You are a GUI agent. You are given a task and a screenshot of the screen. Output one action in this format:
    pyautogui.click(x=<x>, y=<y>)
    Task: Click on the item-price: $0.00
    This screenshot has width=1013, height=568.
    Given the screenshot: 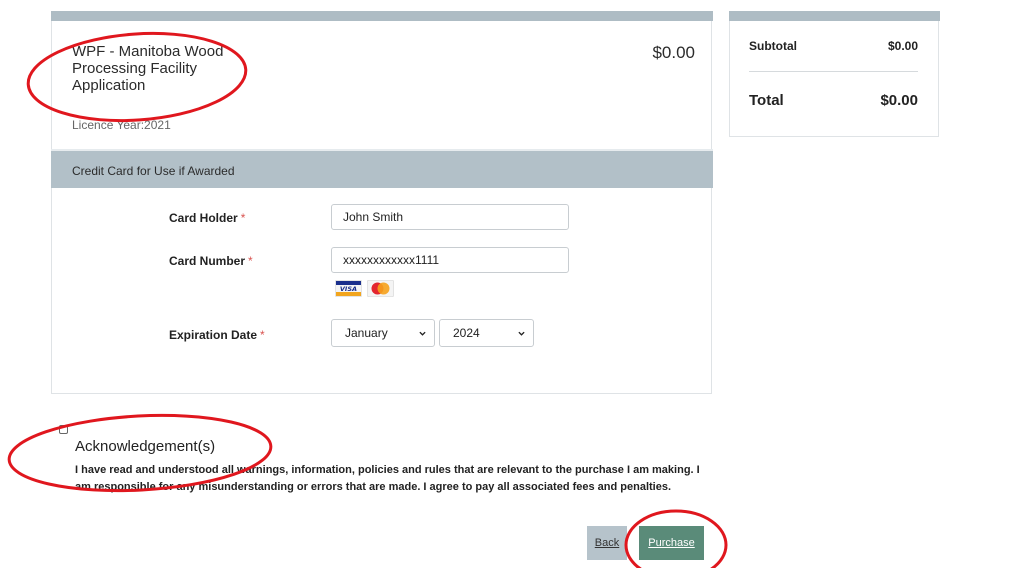 What is the action you would take?
    pyautogui.click(x=673, y=52)
    